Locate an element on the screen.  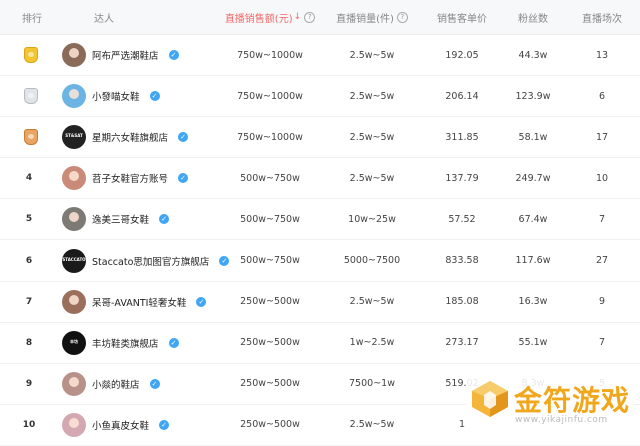
rank-cell: 8 is located at coordinates (31, 343).